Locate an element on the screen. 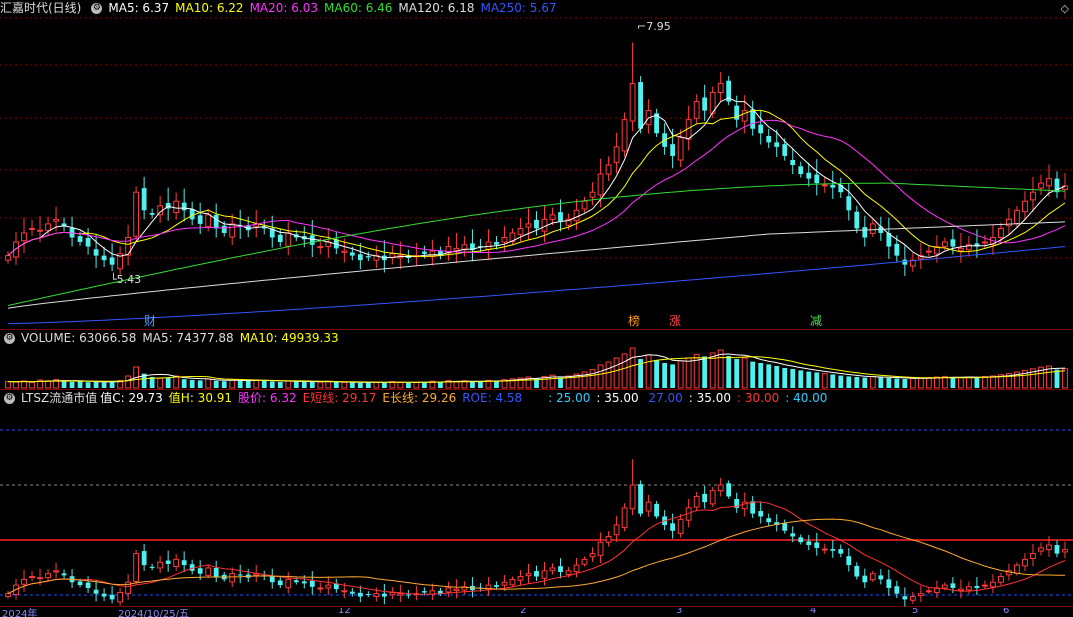  date-label-1: 2024/10/25/五 is located at coordinates (154, 613).